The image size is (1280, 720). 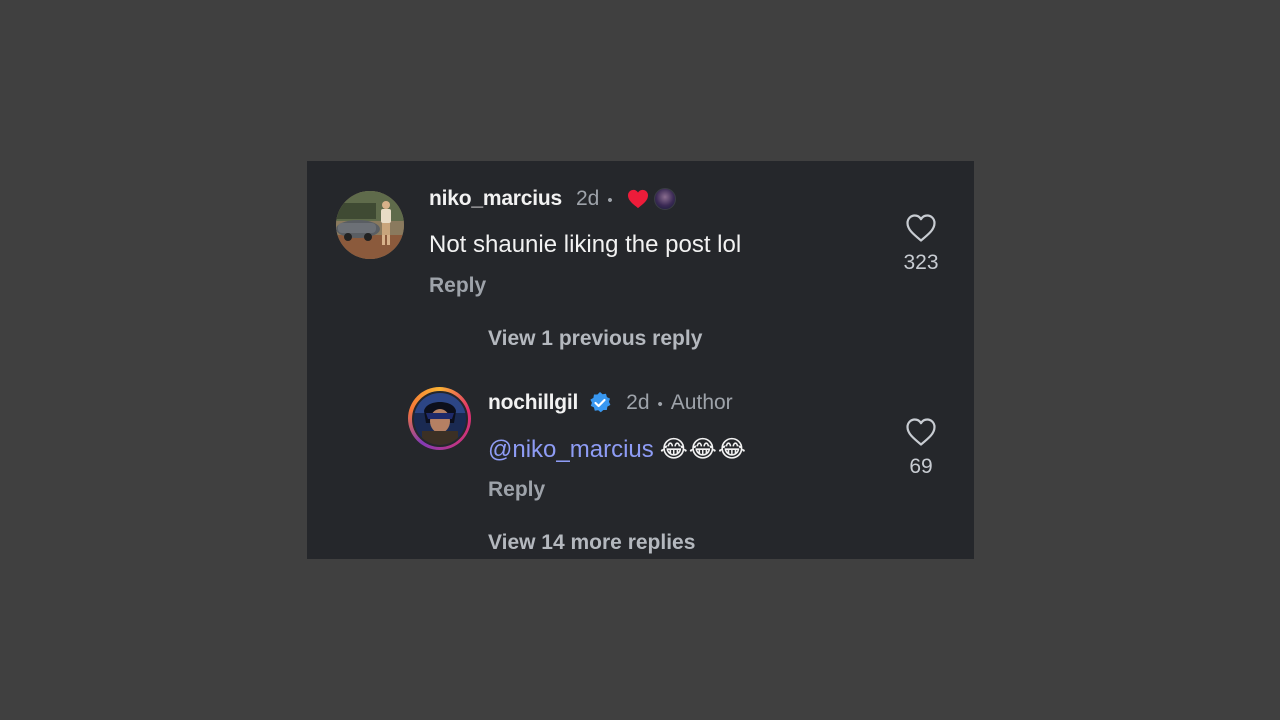 I want to click on emoji-text: 😂😂😂, so click(x=703, y=449).